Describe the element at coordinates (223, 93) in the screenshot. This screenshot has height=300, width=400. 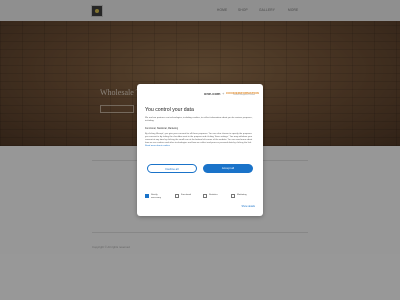
I see `brand-plus: +` at that location.